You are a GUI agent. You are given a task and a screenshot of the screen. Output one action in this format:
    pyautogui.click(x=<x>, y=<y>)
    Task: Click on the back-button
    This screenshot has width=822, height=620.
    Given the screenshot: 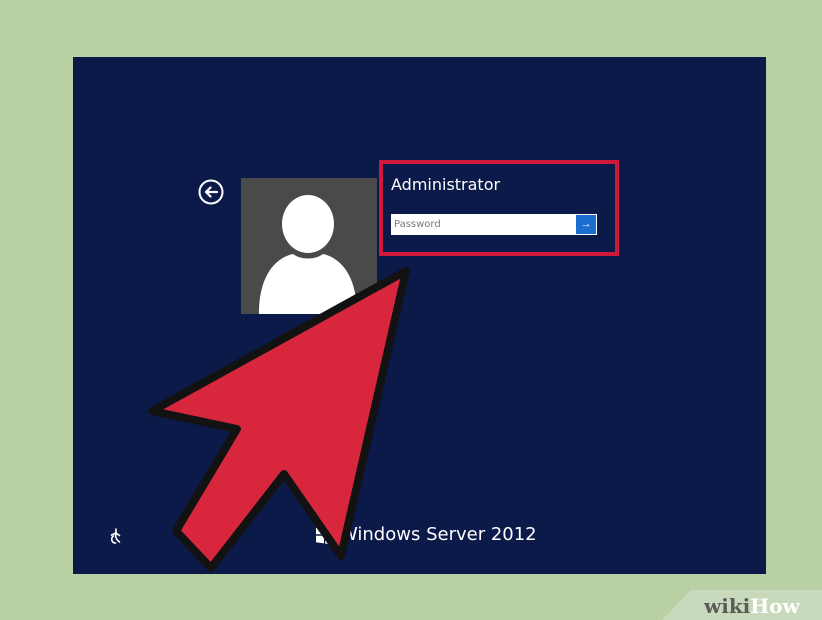 What is the action you would take?
    pyautogui.click(x=211, y=192)
    